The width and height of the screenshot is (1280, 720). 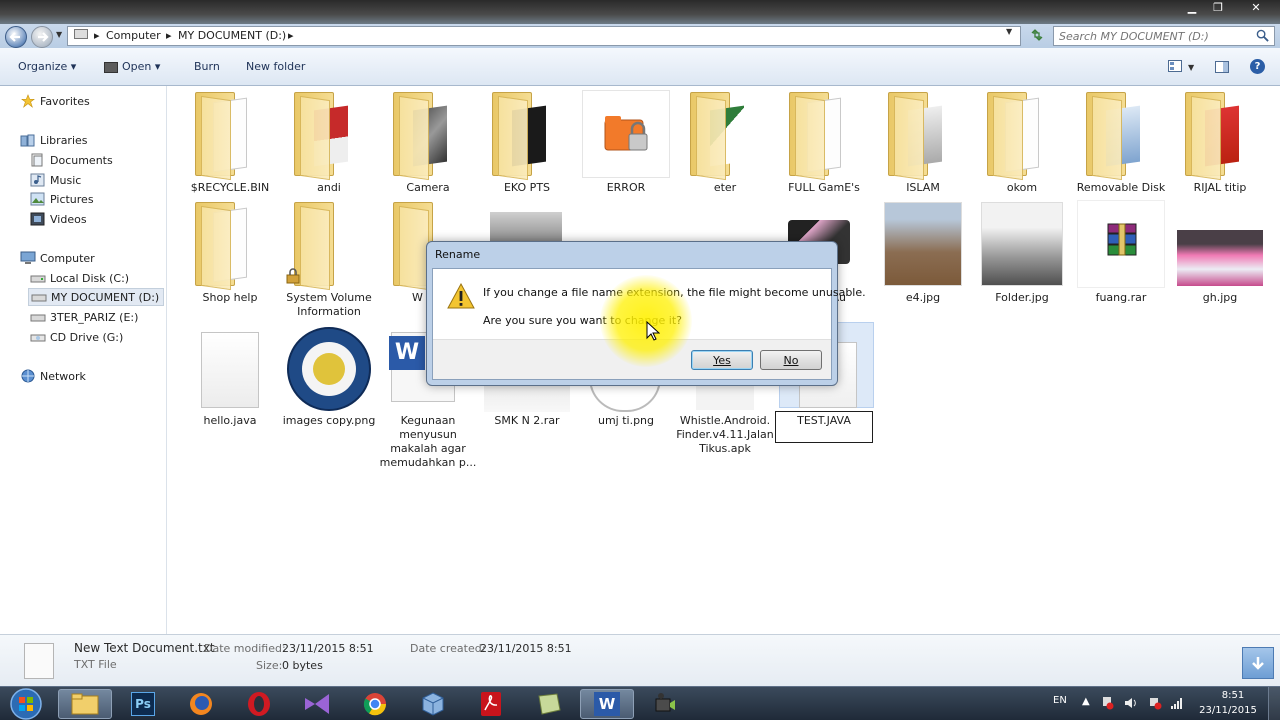 What do you see at coordinates (1131, 703) in the screenshot?
I see `volume-icon` at bounding box center [1131, 703].